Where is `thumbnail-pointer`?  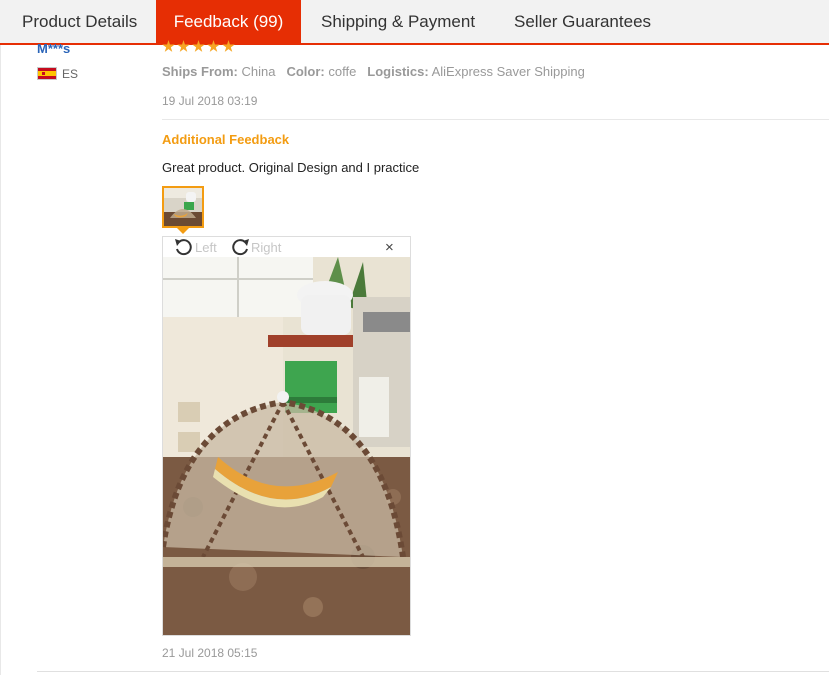
thumbnail-pointer is located at coordinates (183, 231).